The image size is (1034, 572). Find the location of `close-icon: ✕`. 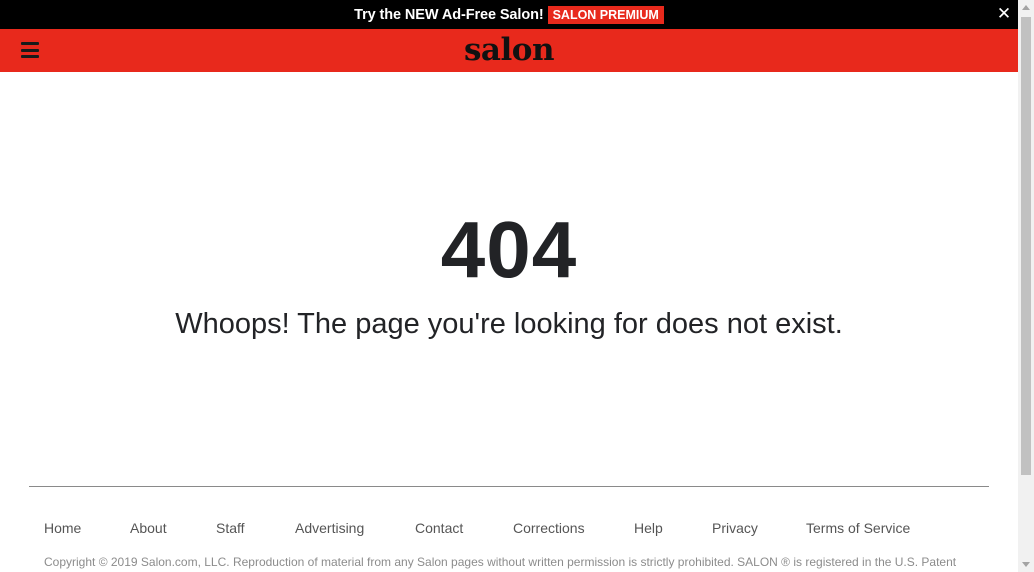

close-icon: ✕ is located at coordinates (1004, 14).